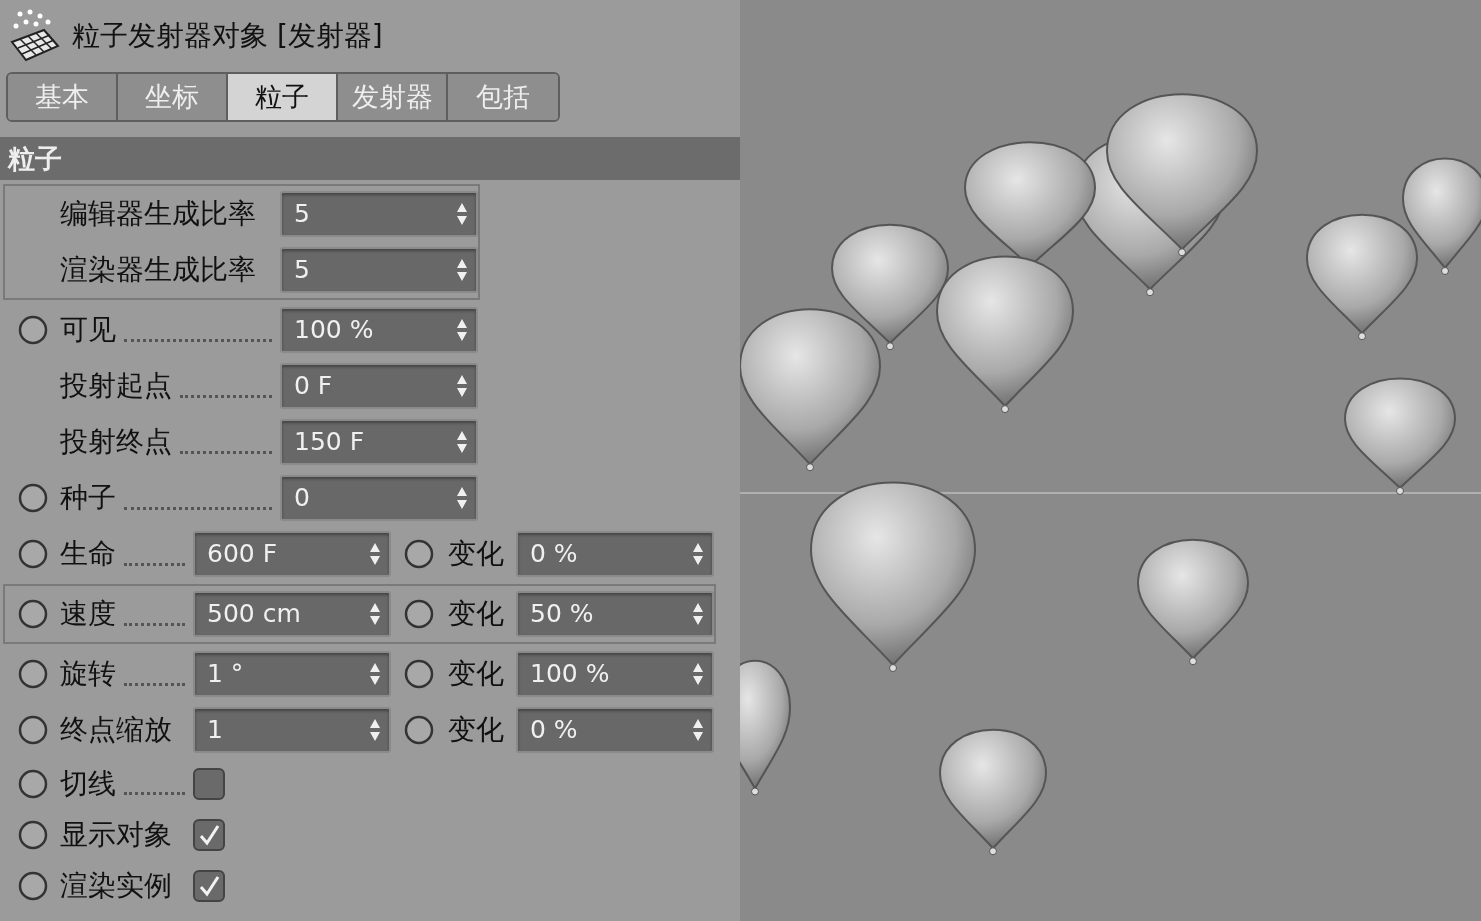 Image resolution: width=1481 pixels, height=921 pixels. What do you see at coordinates (116, 386) in the screenshot?
I see `field-label: 投射起点` at bounding box center [116, 386].